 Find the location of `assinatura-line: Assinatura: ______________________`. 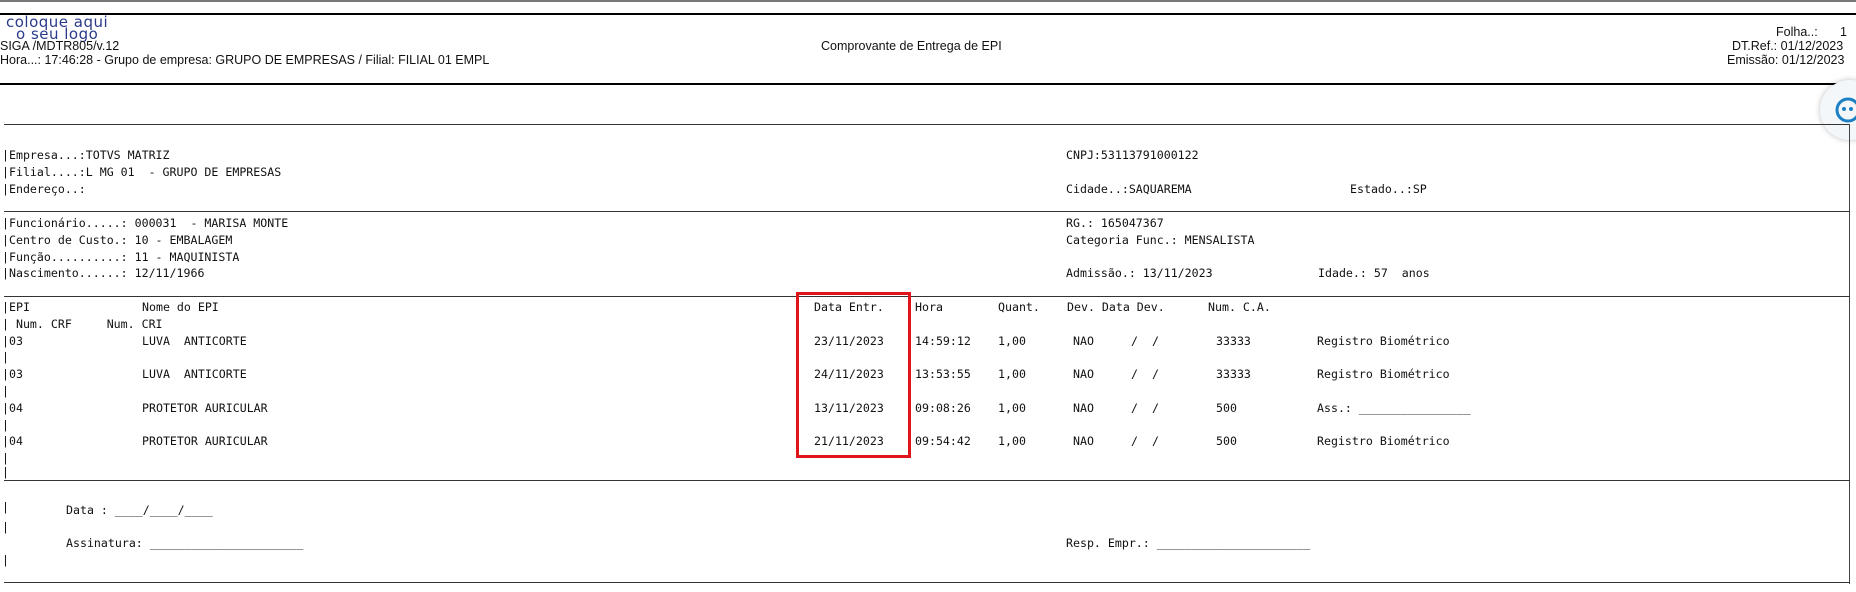

assinatura-line: Assinatura: ______________________ is located at coordinates (185, 543).